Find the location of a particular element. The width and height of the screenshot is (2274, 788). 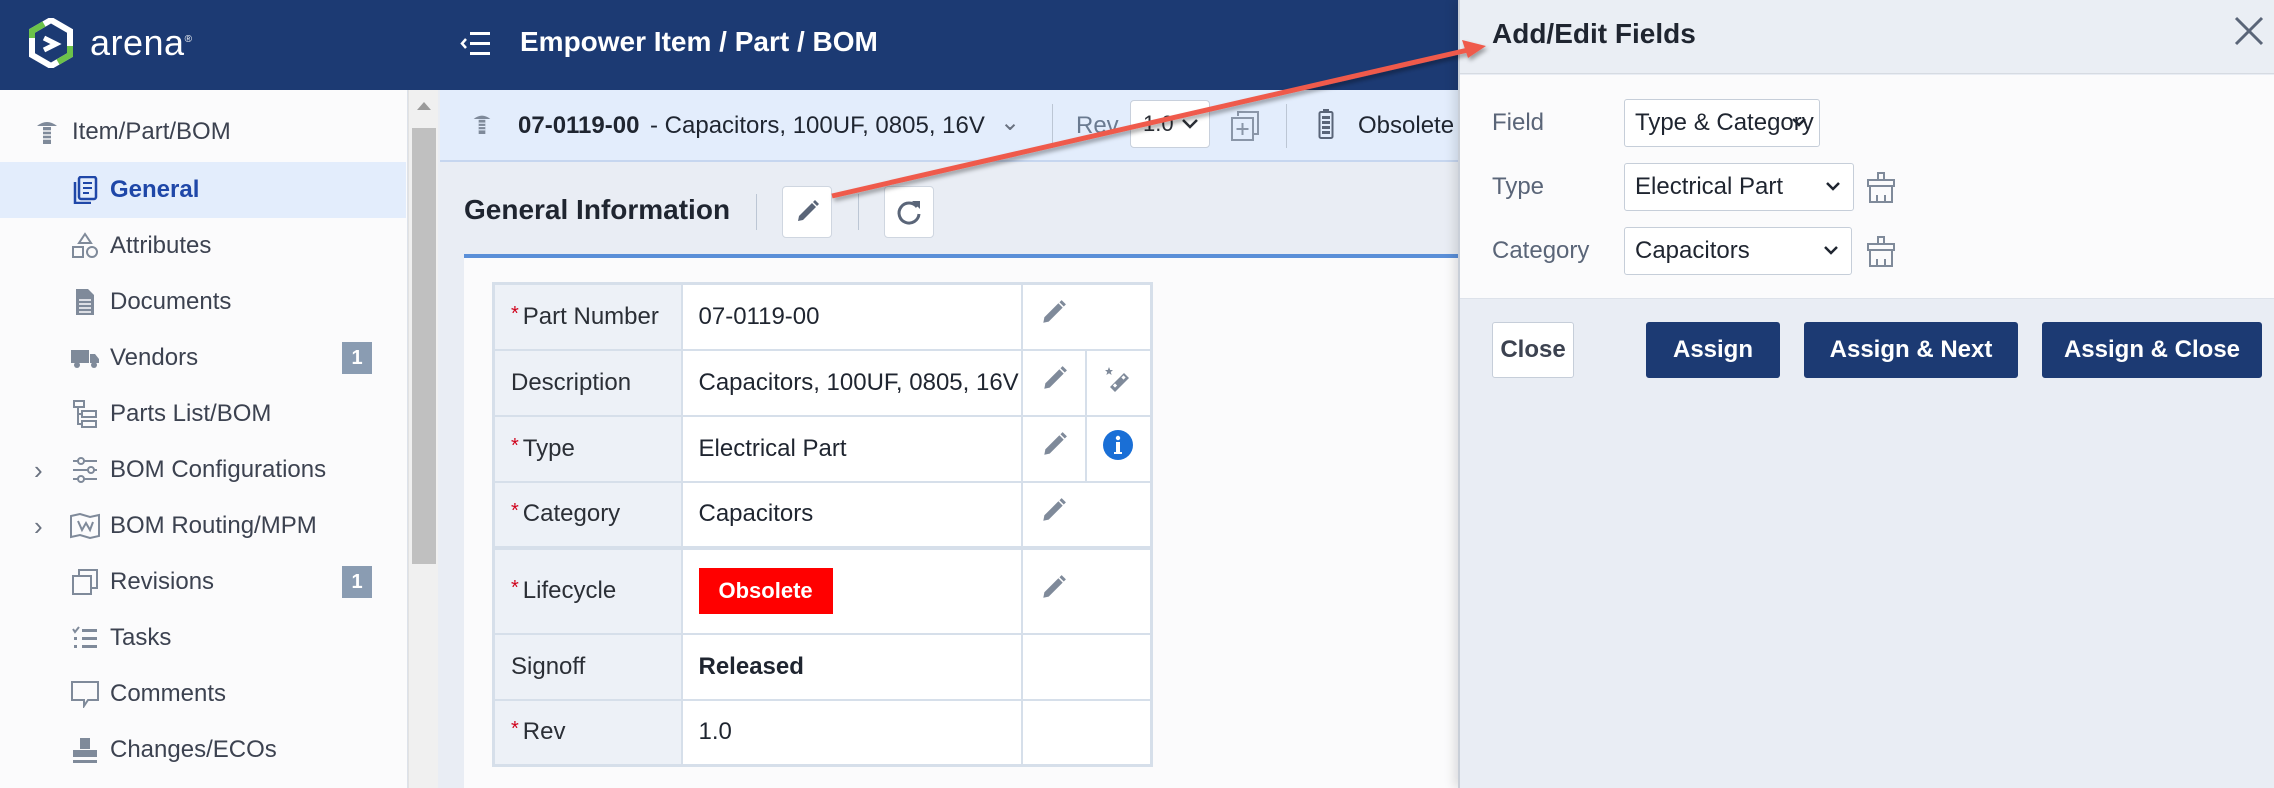

sidebar-item-attributes: Attributes is located at coordinates (203, 246).